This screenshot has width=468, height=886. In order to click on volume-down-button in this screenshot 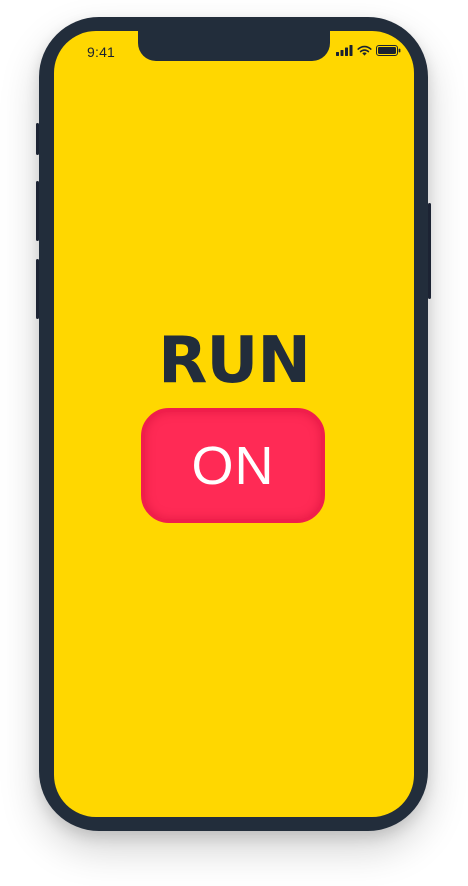, I will do `click(37, 289)`.